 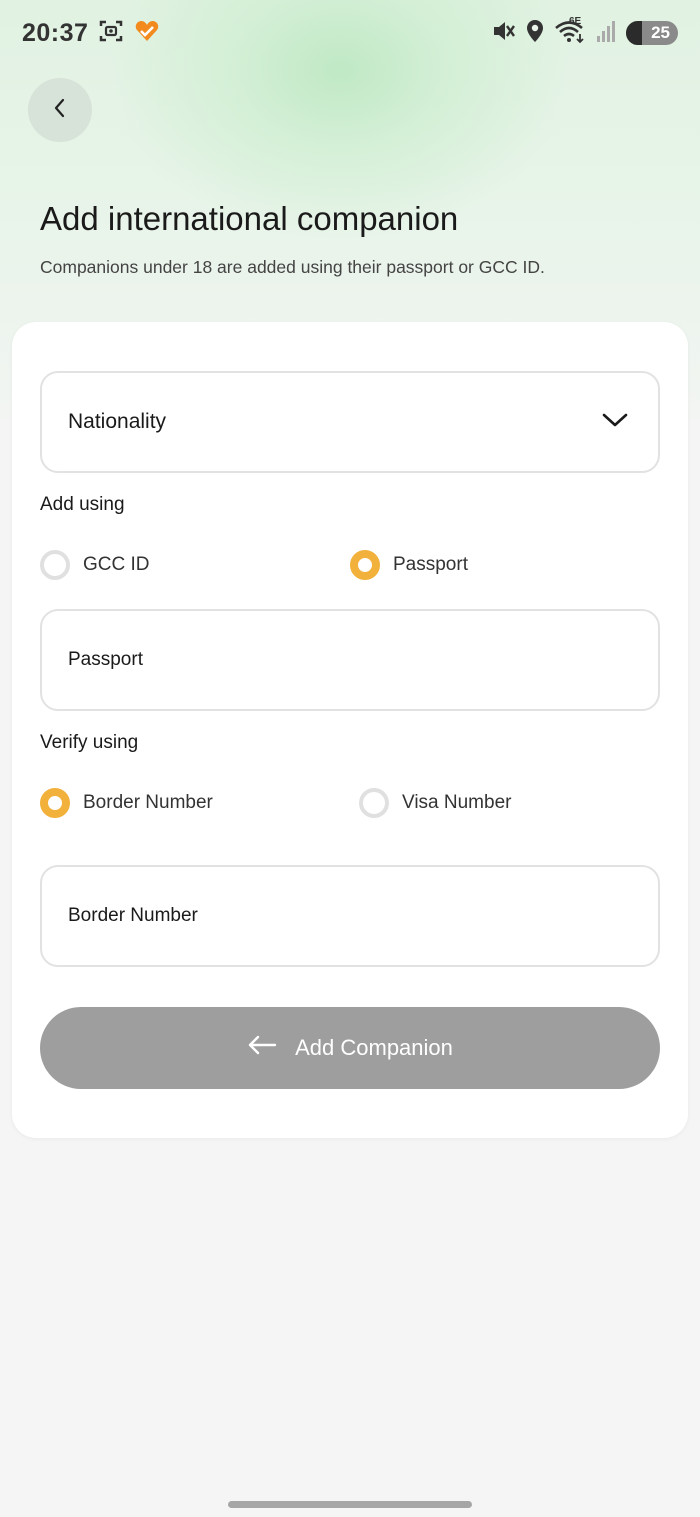 What do you see at coordinates (350, 33) in the screenshot?
I see `status-bar: 20:37 6E 25` at bounding box center [350, 33].